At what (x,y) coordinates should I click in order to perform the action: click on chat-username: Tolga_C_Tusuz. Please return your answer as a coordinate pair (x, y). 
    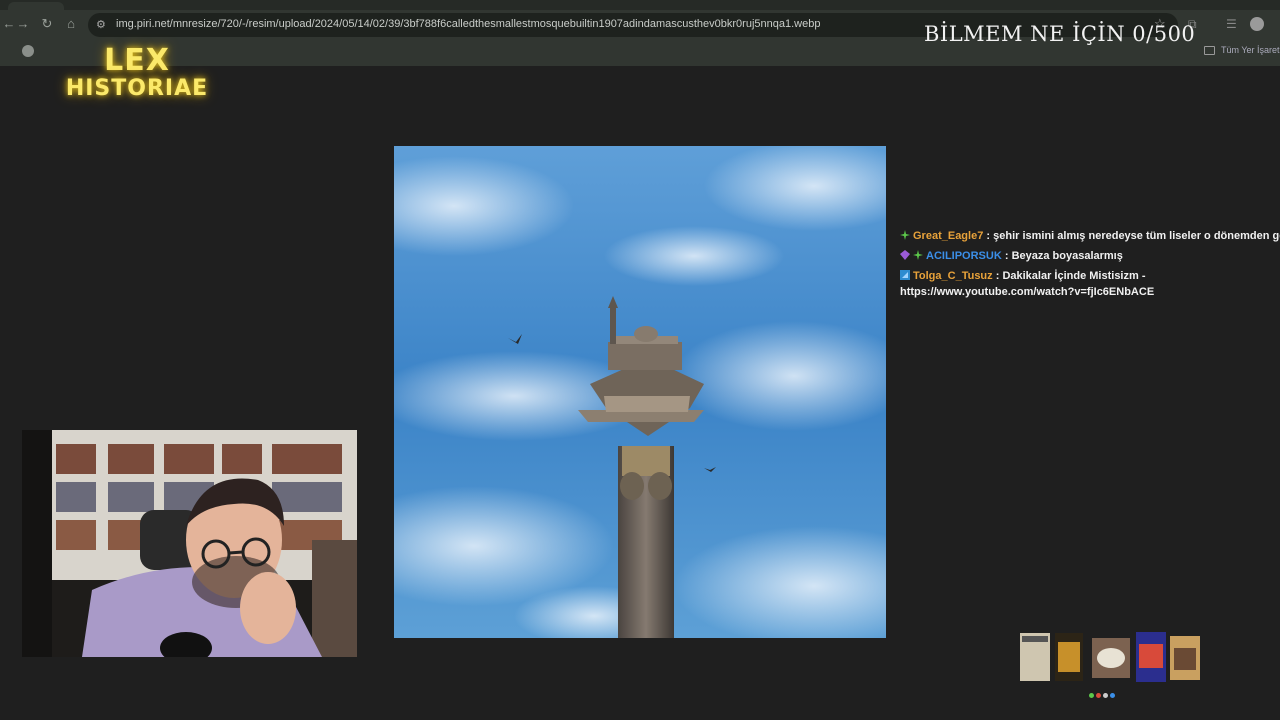
    Looking at the image, I should click on (953, 276).